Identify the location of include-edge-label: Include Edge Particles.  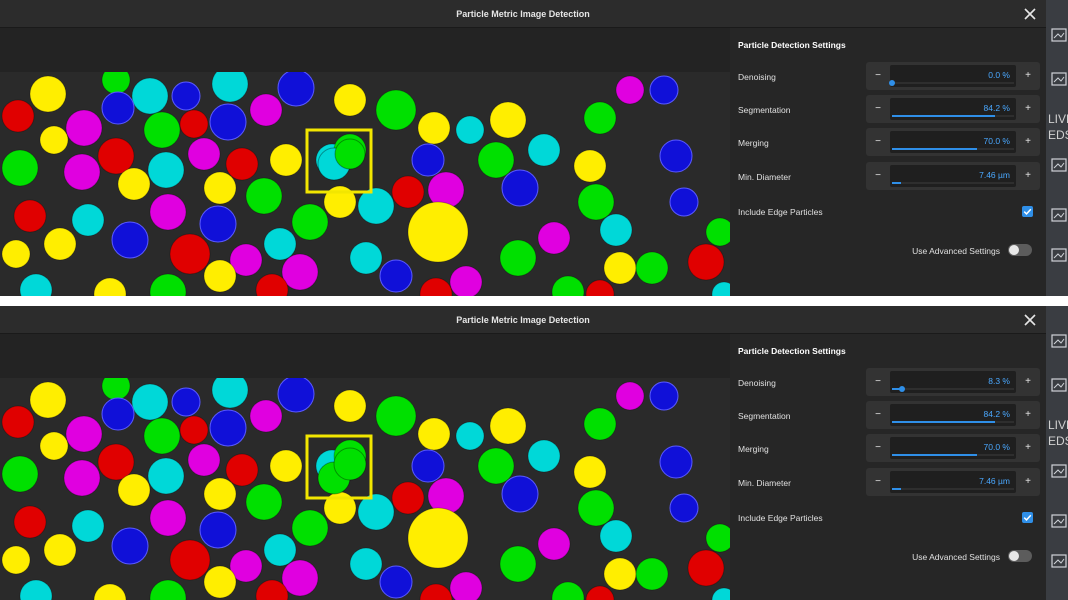
(780, 212).